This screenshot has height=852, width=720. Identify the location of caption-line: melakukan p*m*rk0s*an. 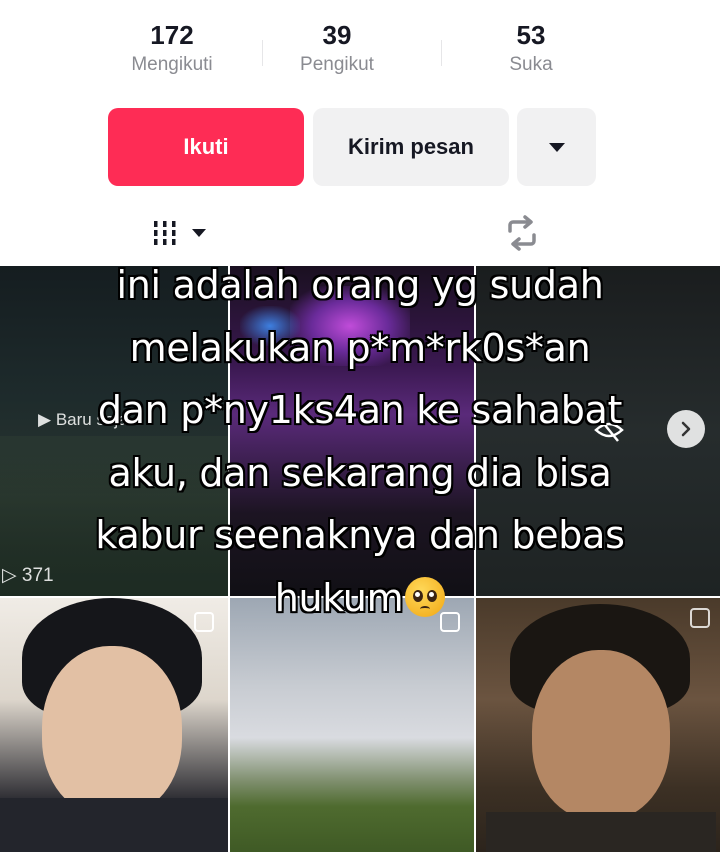
(360, 347).